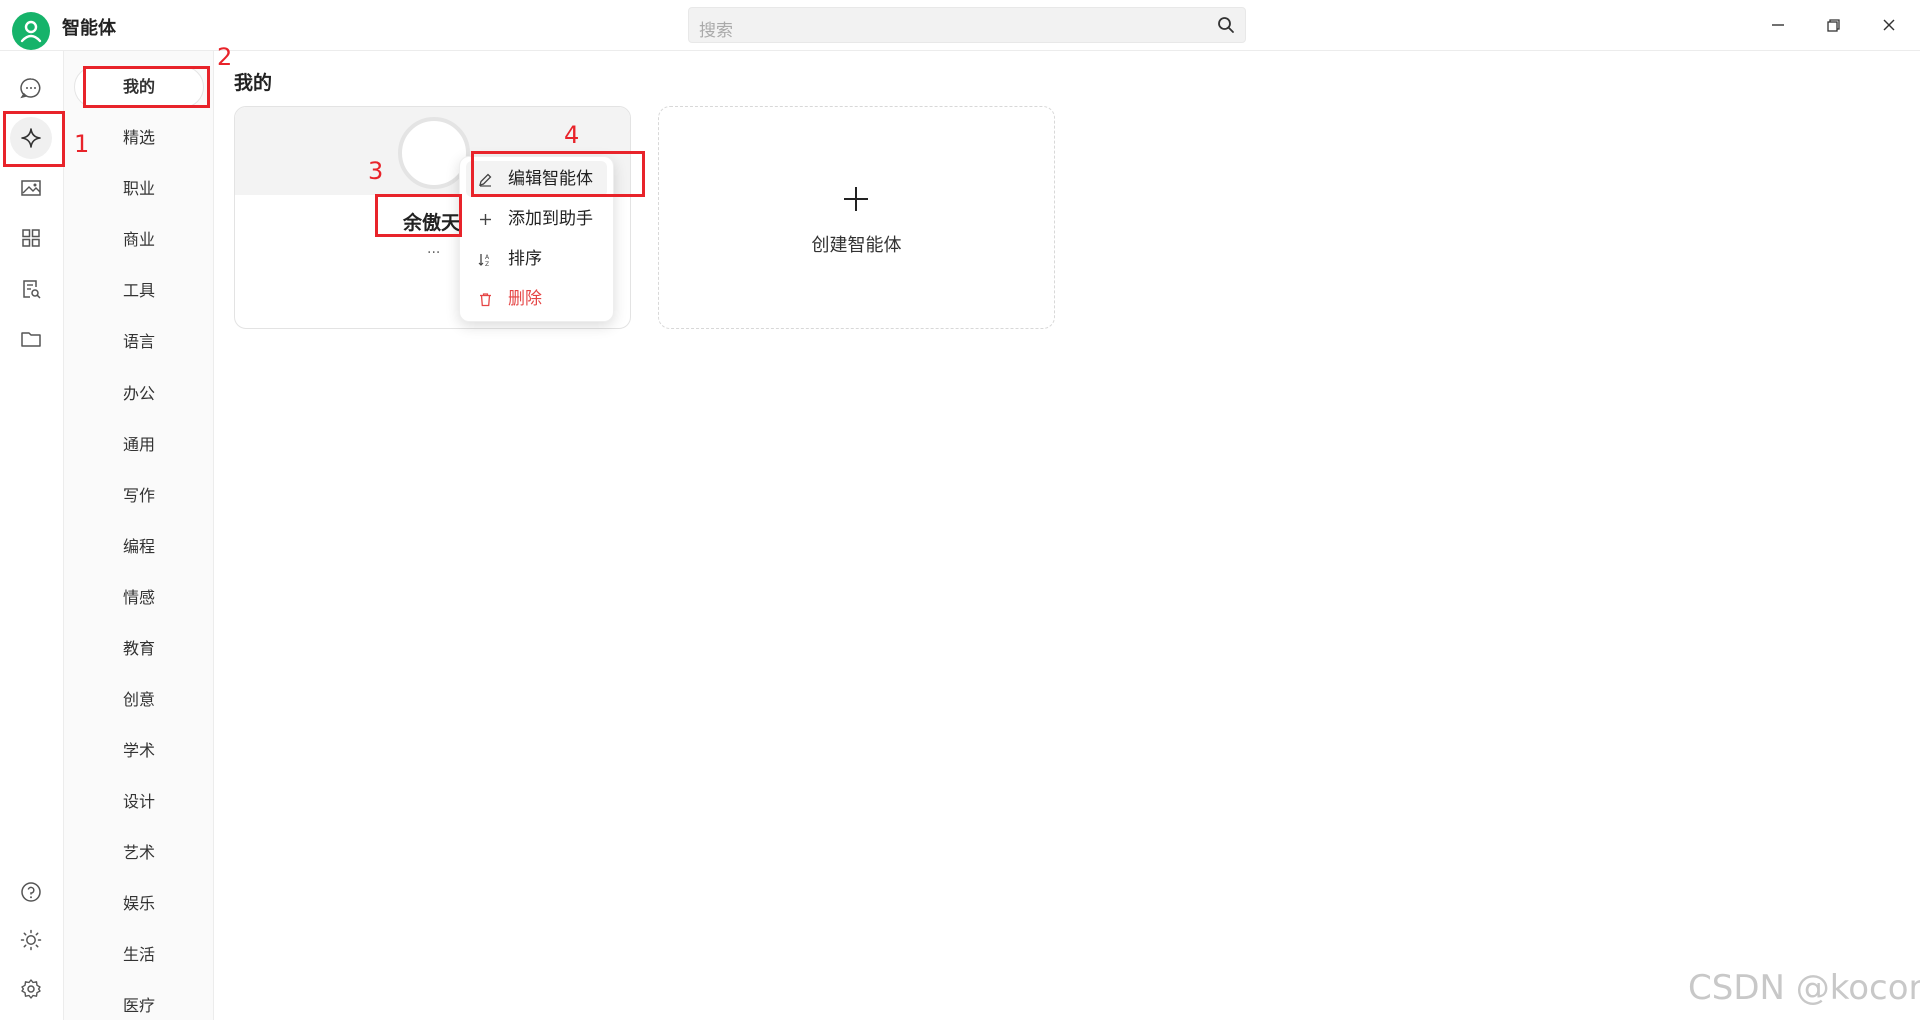 The image size is (1920, 1027). Describe the element at coordinates (253, 83) in the screenshot. I see `section-title: 我的` at that location.